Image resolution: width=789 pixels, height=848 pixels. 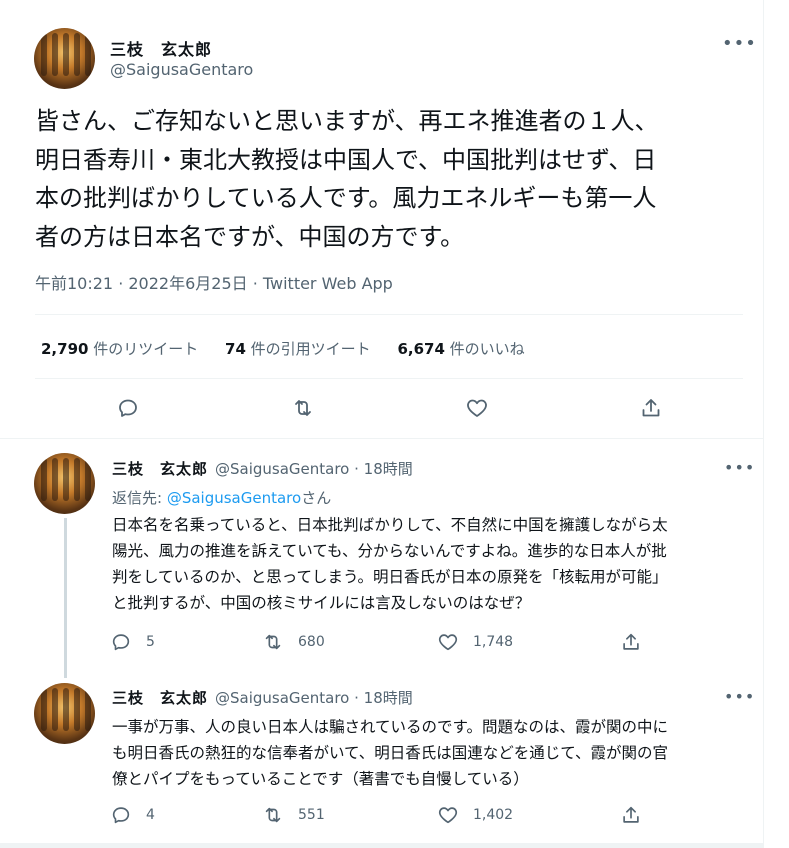 What do you see at coordinates (311, 642) in the screenshot?
I see `retweet-count: 680` at bounding box center [311, 642].